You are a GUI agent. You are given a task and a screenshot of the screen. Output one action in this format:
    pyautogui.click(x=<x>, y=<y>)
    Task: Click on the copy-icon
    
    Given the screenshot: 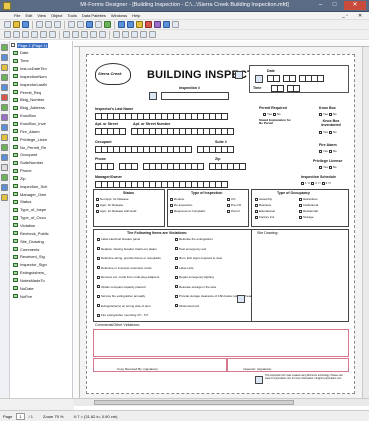 What is the action you would take?
    pyautogui.click(x=48, y=24)
    